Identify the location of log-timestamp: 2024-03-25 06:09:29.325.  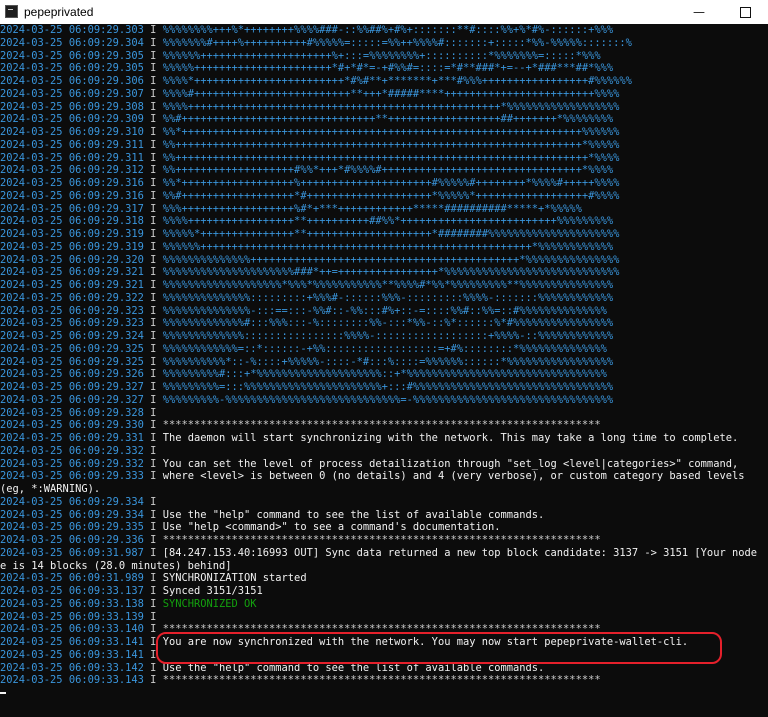
(72, 348).